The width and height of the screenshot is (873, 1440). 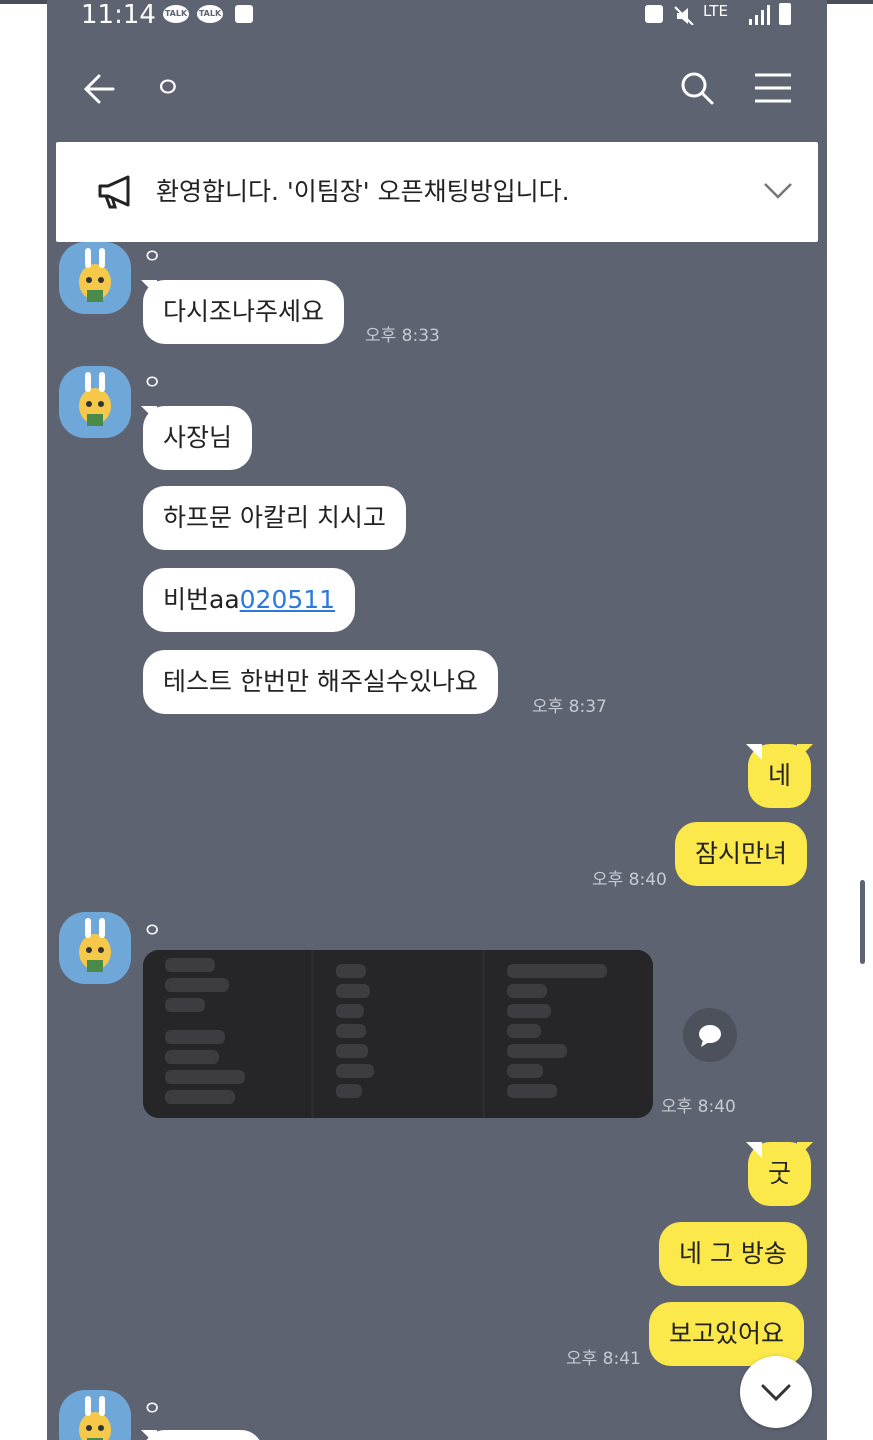 I want to click on my-message-bubble: 네, so click(x=780, y=776).